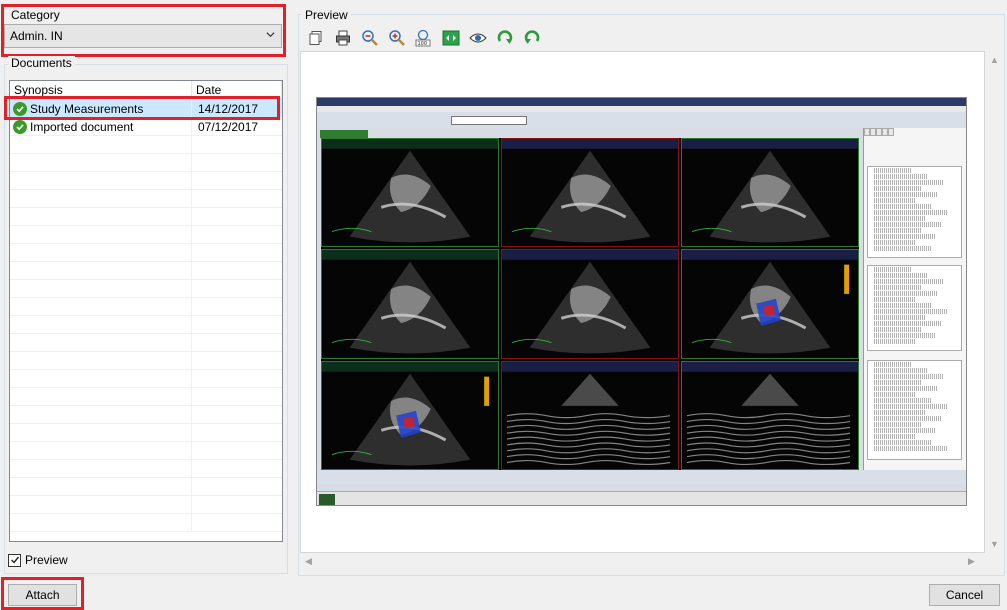 The width and height of the screenshot is (1007, 610). What do you see at coordinates (41, 63) in the screenshot?
I see `documents-title: Documents` at bounding box center [41, 63].